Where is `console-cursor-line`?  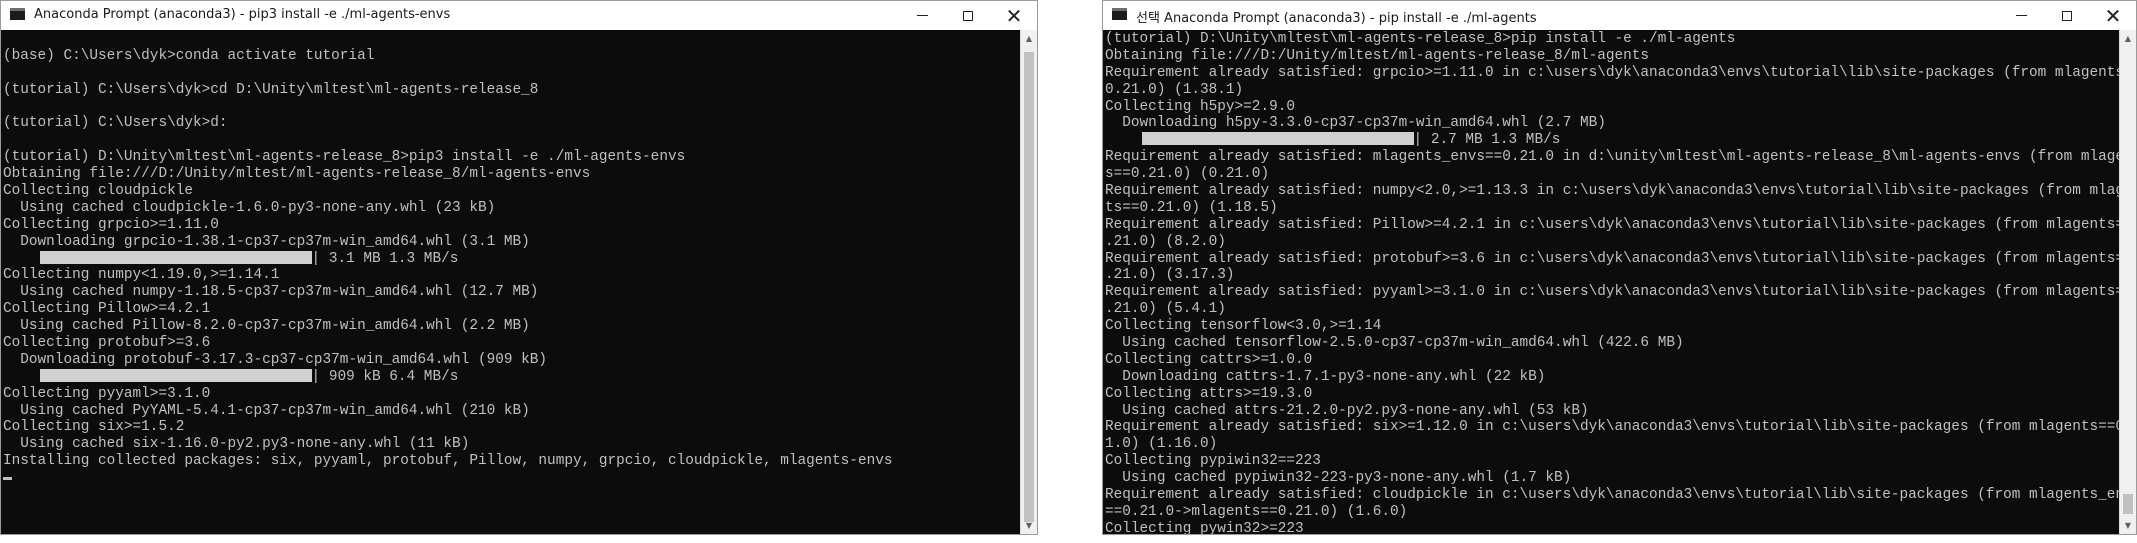 console-cursor-line is located at coordinates (511, 478).